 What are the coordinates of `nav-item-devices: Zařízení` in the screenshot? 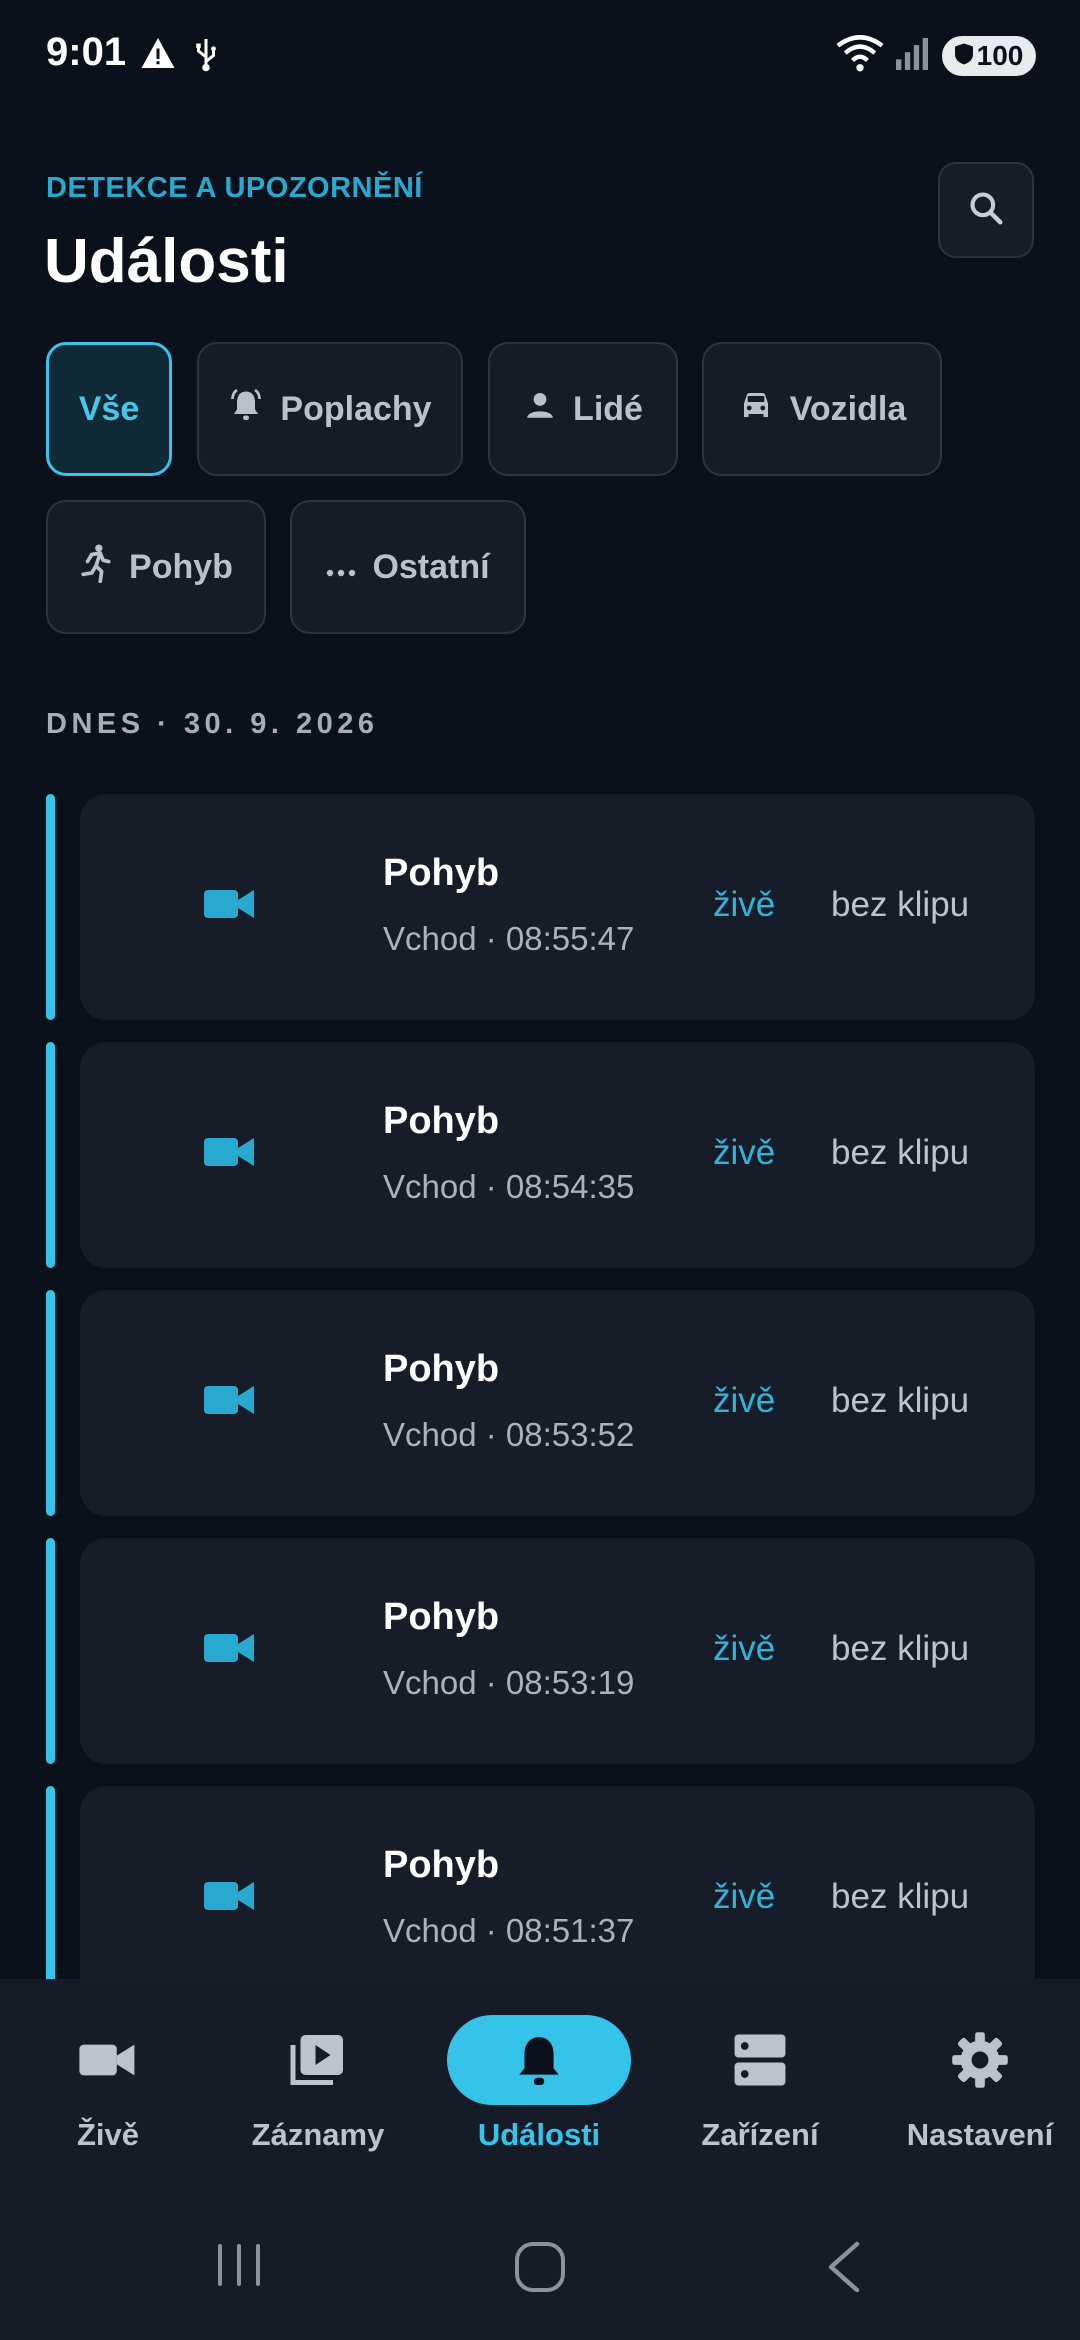 It's located at (760, 2089).